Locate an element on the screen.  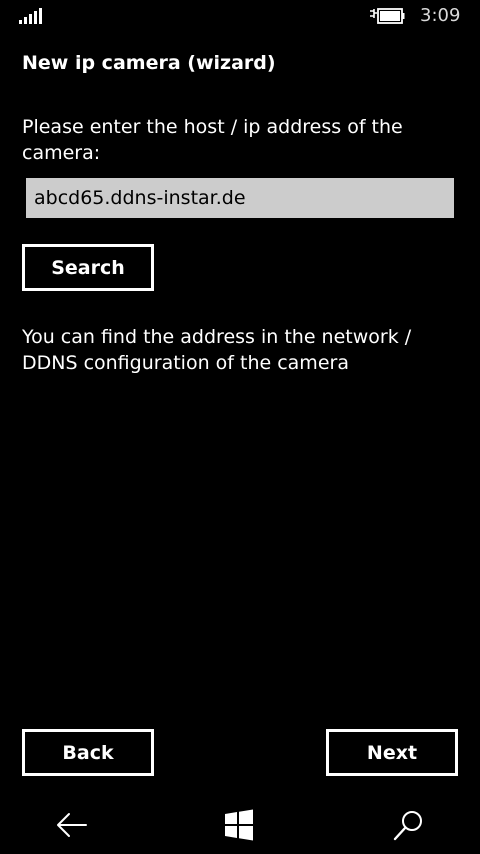
page-title: New ip camera (wizard) is located at coordinates (149, 63).